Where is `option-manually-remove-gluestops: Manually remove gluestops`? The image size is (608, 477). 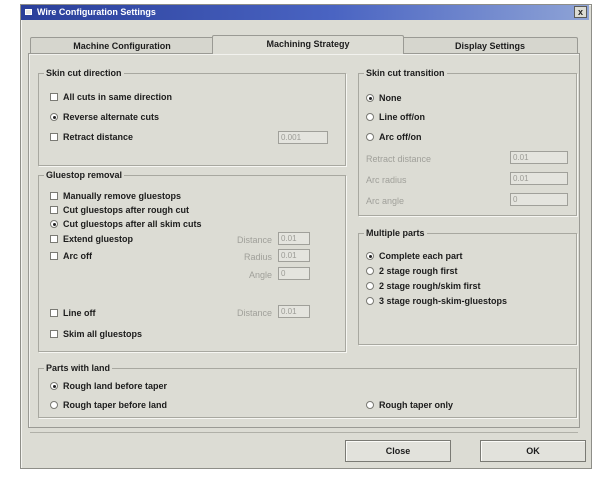 option-manually-remove-gluestops: Manually remove gluestops is located at coordinates (115, 196).